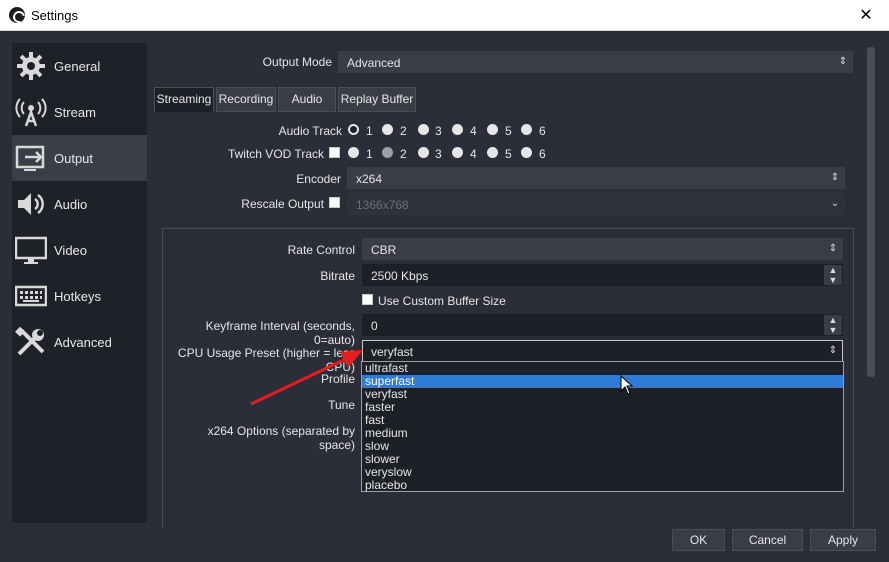 This screenshot has height=562, width=889. What do you see at coordinates (843, 540) in the screenshot?
I see `apply-button: Apply` at bounding box center [843, 540].